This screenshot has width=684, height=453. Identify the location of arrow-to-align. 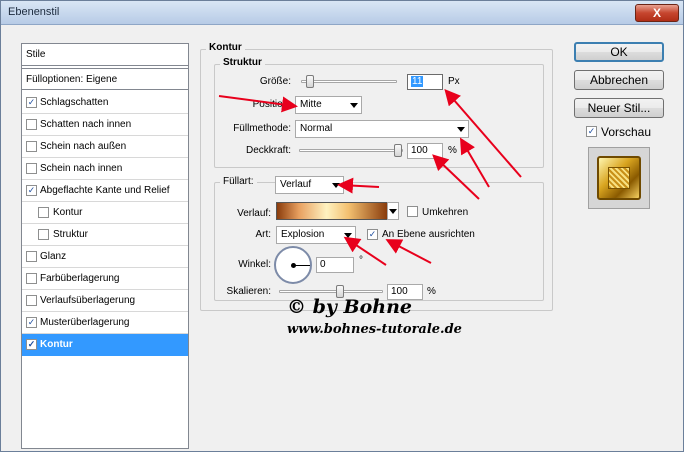
(408, 251).